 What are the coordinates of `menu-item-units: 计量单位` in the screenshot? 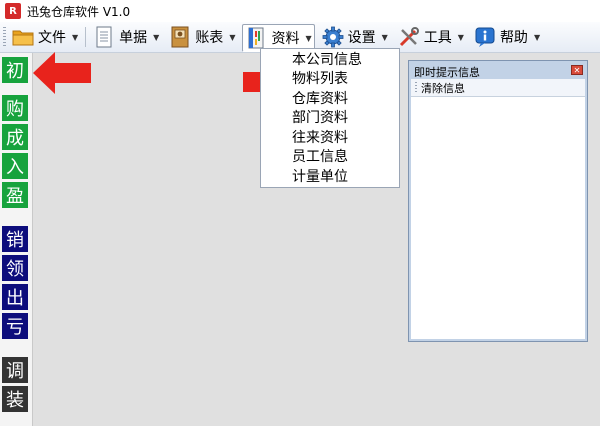 It's located at (320, 177).